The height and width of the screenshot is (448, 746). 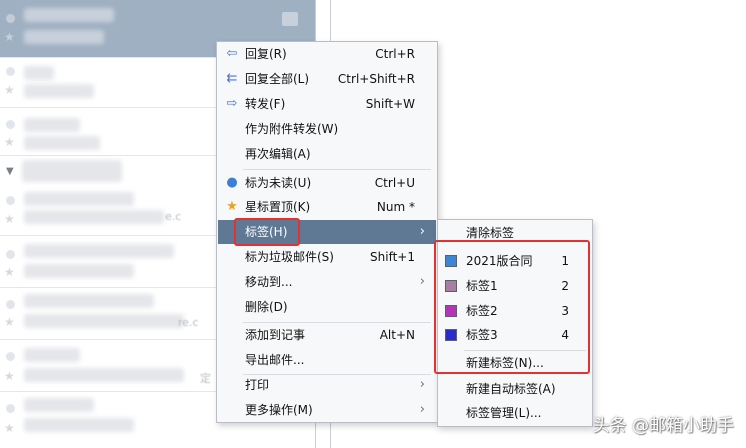 What do you see at coordinates (490, 233) in the screenshot?
I see `submenu-item-label: 清除标签` at bounding box center [490, 233].